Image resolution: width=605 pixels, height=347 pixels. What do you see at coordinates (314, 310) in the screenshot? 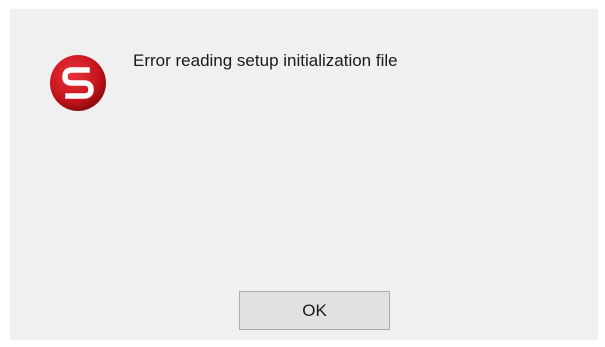
I see `ok-button: OK` at bounding box center [314, 310].